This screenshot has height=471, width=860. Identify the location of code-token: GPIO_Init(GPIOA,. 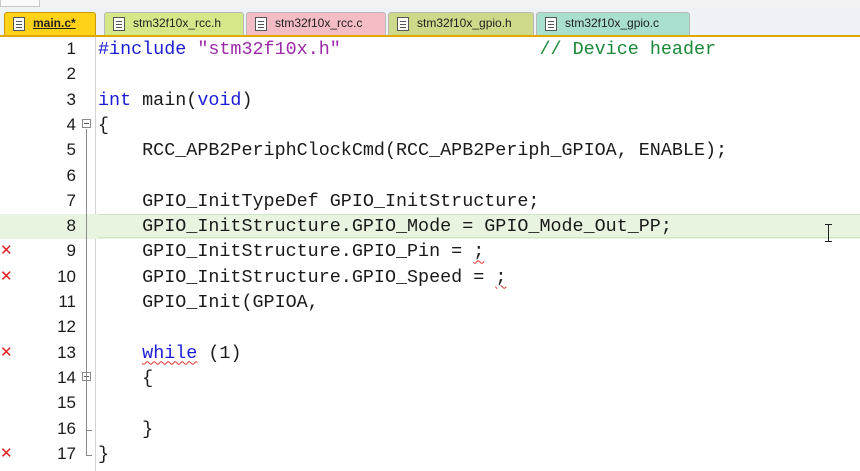
(208, 302).